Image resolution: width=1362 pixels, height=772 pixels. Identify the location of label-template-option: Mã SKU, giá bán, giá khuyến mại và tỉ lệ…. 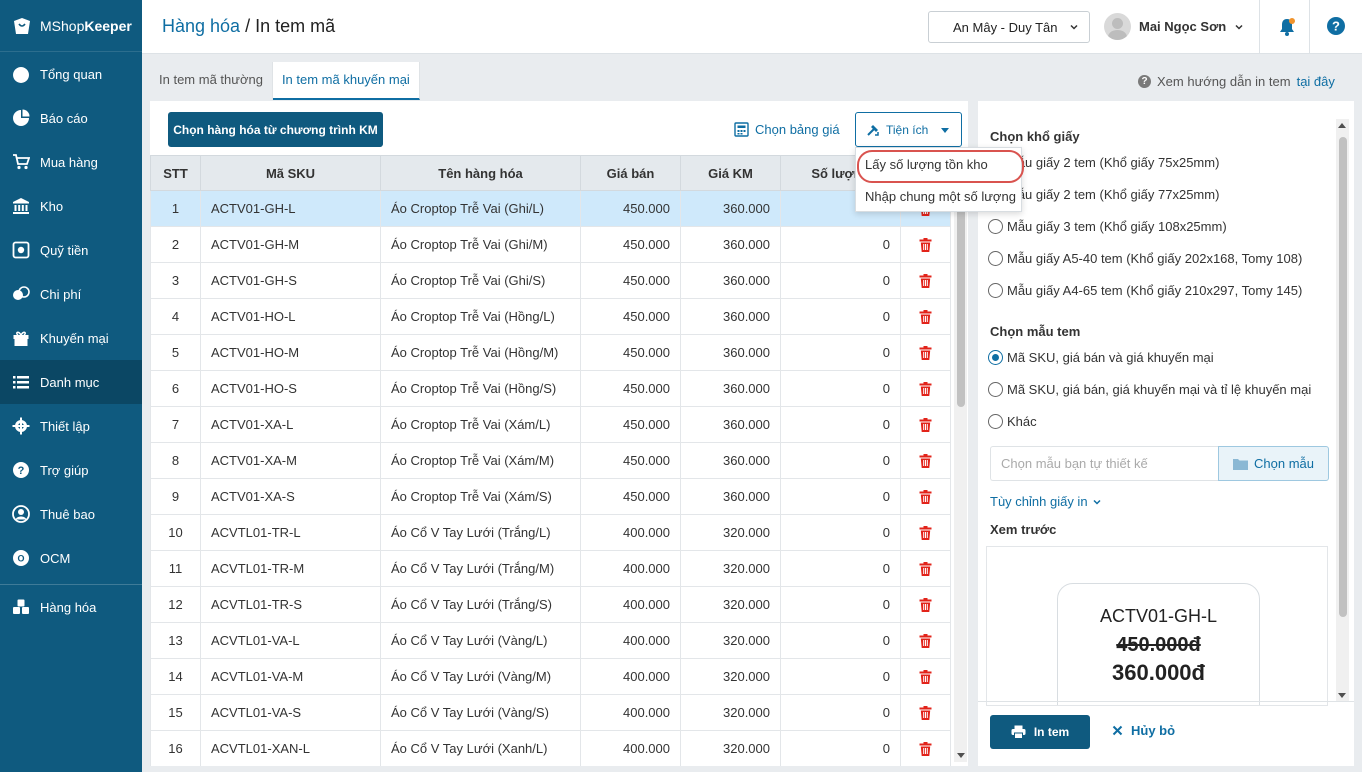
(1149, 389).